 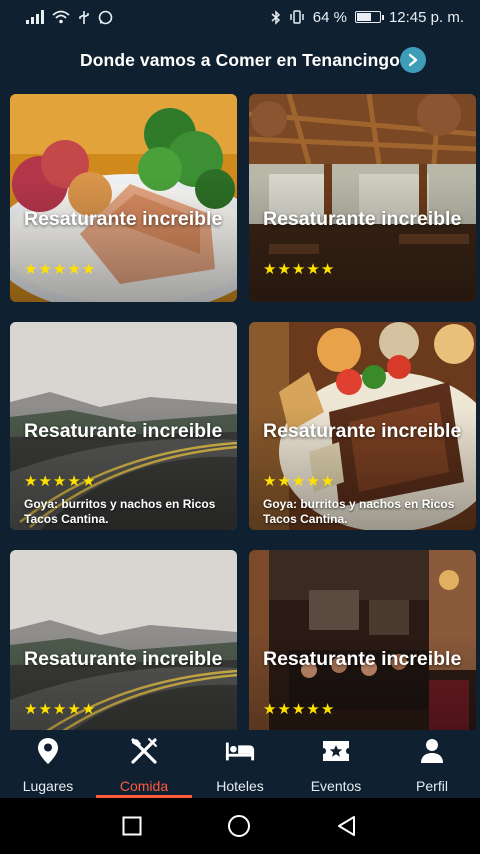 I want to click on circle-home-icon, so click(x=239, y=826).